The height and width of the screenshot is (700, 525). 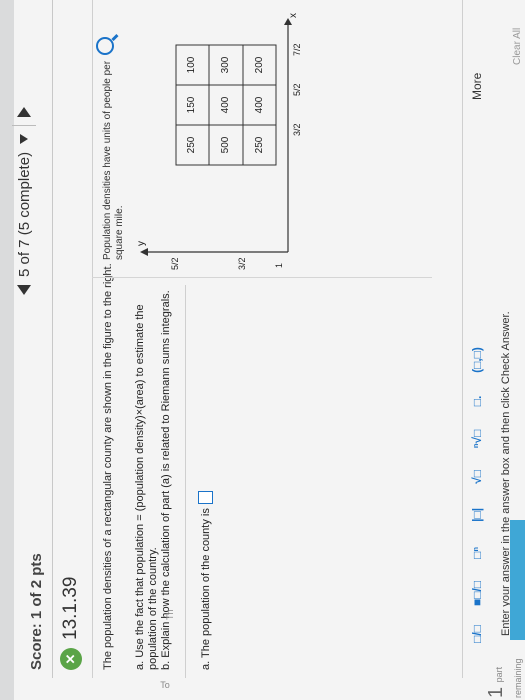 What do you see at coordinates (288, 21) in the screenshot?
I see `x-axis-arrow` at bounding box center [288, 21].